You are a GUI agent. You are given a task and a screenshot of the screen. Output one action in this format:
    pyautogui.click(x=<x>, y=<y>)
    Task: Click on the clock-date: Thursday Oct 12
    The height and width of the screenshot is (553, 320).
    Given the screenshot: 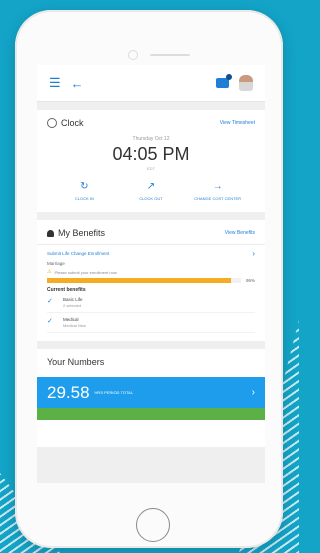 What is the action you would take?
    pyautogui.click(x=151, y=139)
    